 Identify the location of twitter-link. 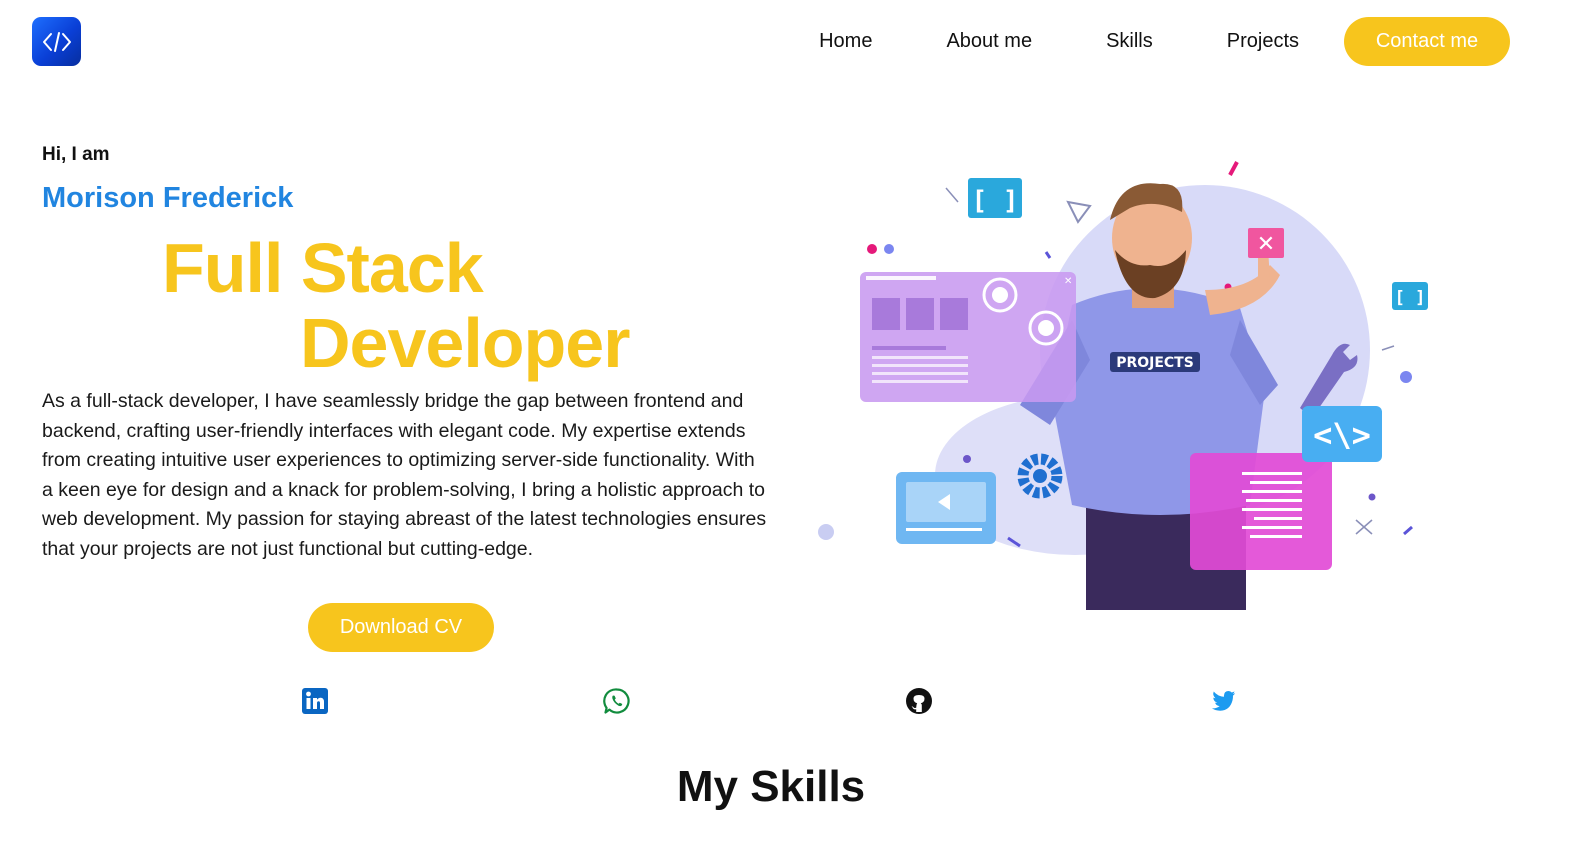
(1223, 701).